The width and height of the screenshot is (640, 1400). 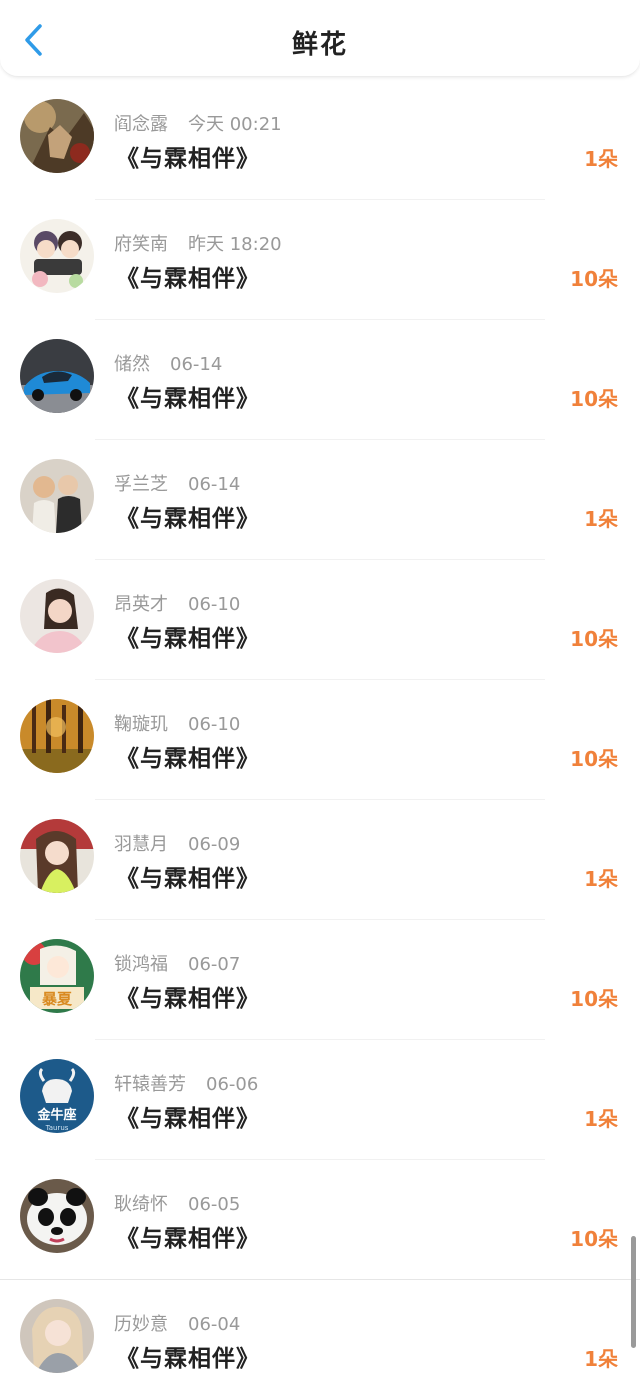 I want to click on timestamp: 06-09, so click(x=214, y=844).